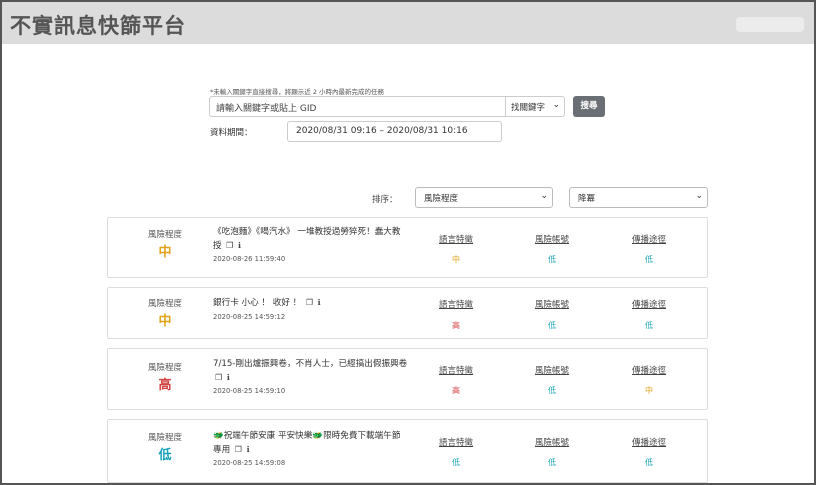  I want to click on period-input: 2020/08/31 09:16 – 2020/08/31 10:16, so click(394, 131).